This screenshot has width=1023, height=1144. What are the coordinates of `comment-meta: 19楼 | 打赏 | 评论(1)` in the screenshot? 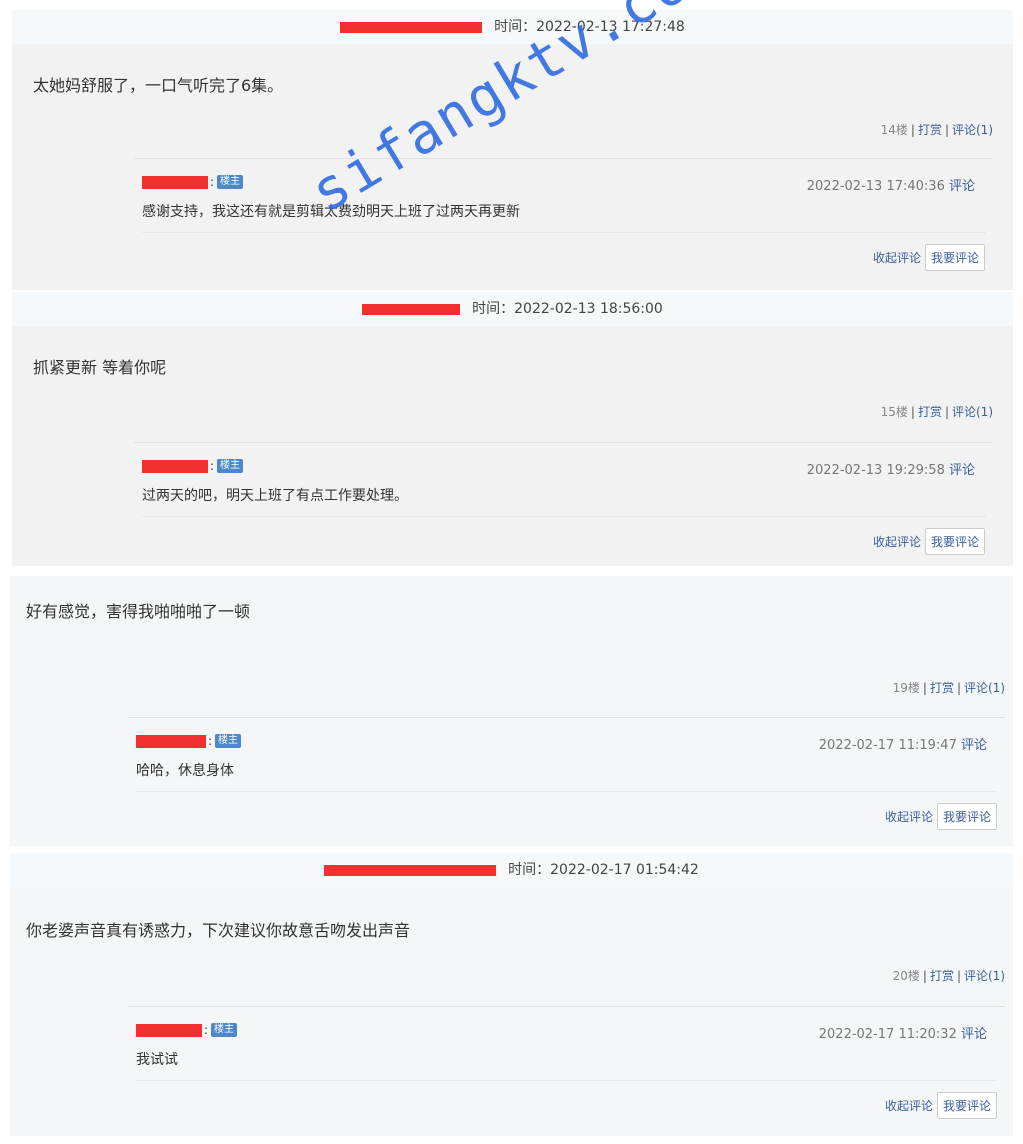 It's located at (948, 688).